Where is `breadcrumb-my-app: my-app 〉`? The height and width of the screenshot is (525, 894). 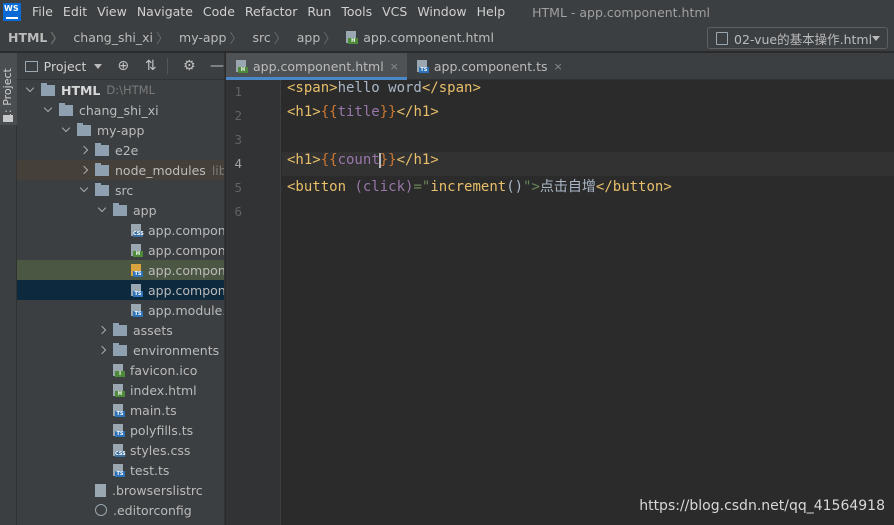
breadcrumb-my-app: my-app 〉 is located at coordinates (209, 38).